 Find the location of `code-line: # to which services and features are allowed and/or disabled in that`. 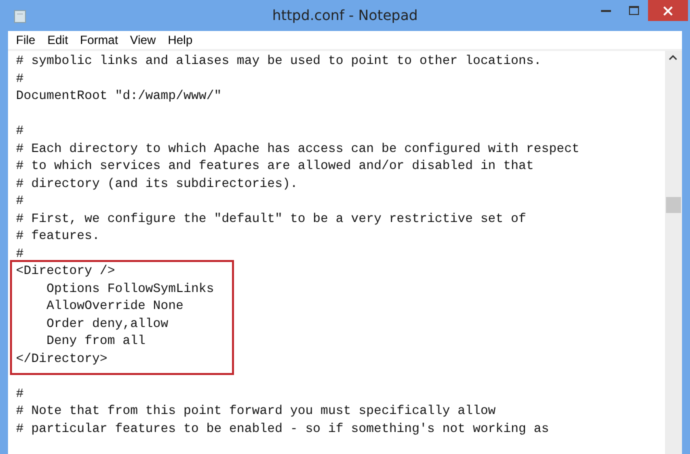

code-line: # to which services and features are allowed and/or disabled in that is located at coordinates (275, 165).